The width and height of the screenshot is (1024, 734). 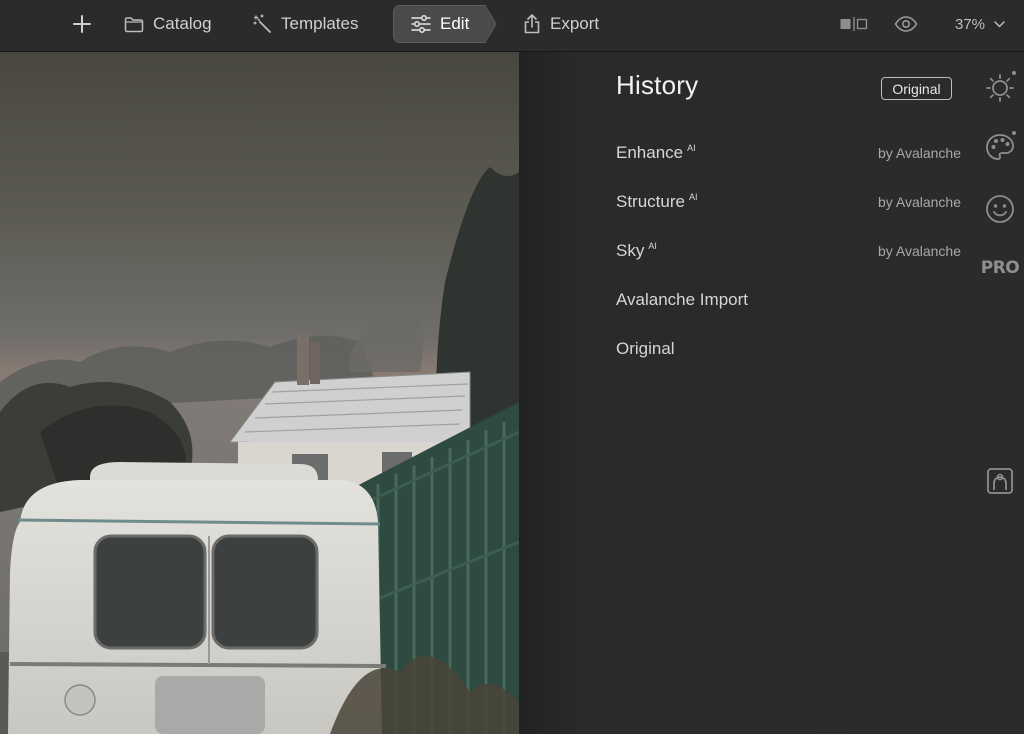 What do you see at coordinates (182, 23) in the screenshot?
I see `catalog-label: Catalog` at bounding box center [182, 23].